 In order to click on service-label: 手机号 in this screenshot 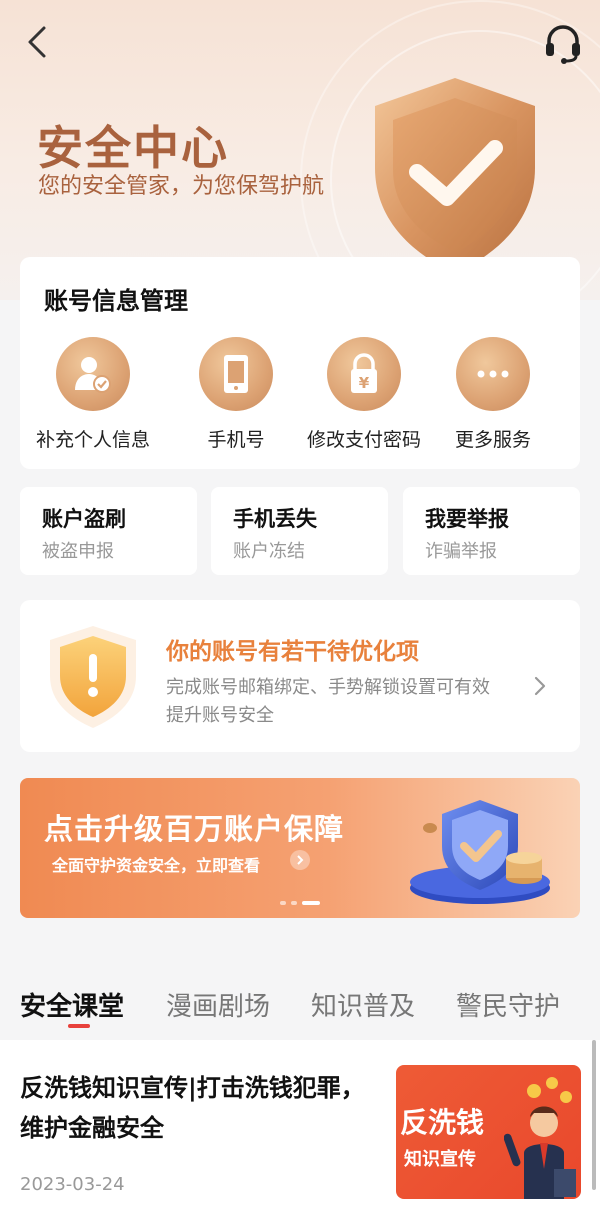, I will do `click(236, 440)`.